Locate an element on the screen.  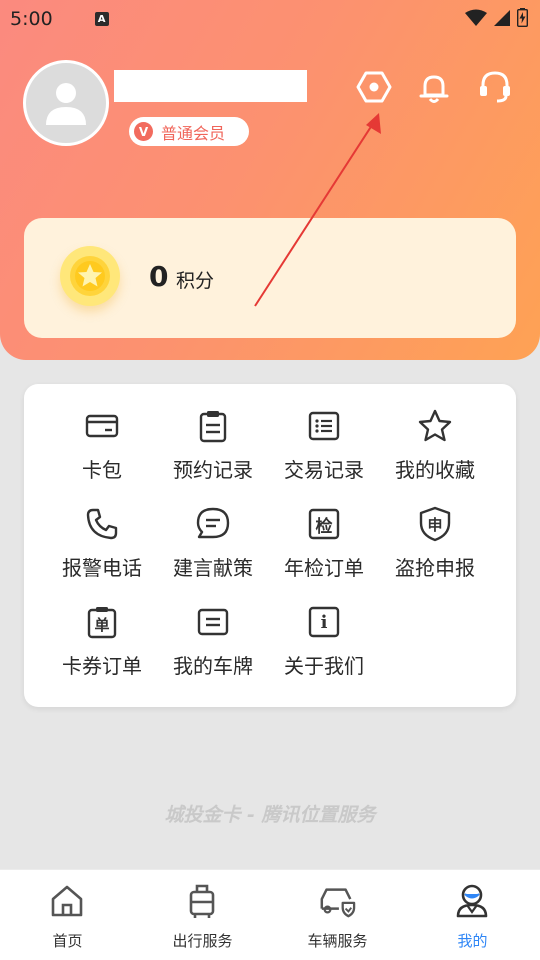
menu-item-theft-report: 申 盗抢申报 is located at coordinates (435, 551).